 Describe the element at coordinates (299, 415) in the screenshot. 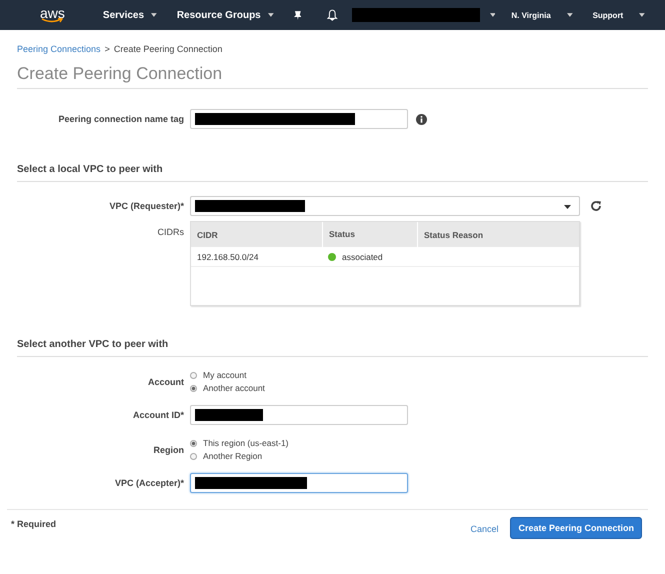

I see `account-id-field` at that location.